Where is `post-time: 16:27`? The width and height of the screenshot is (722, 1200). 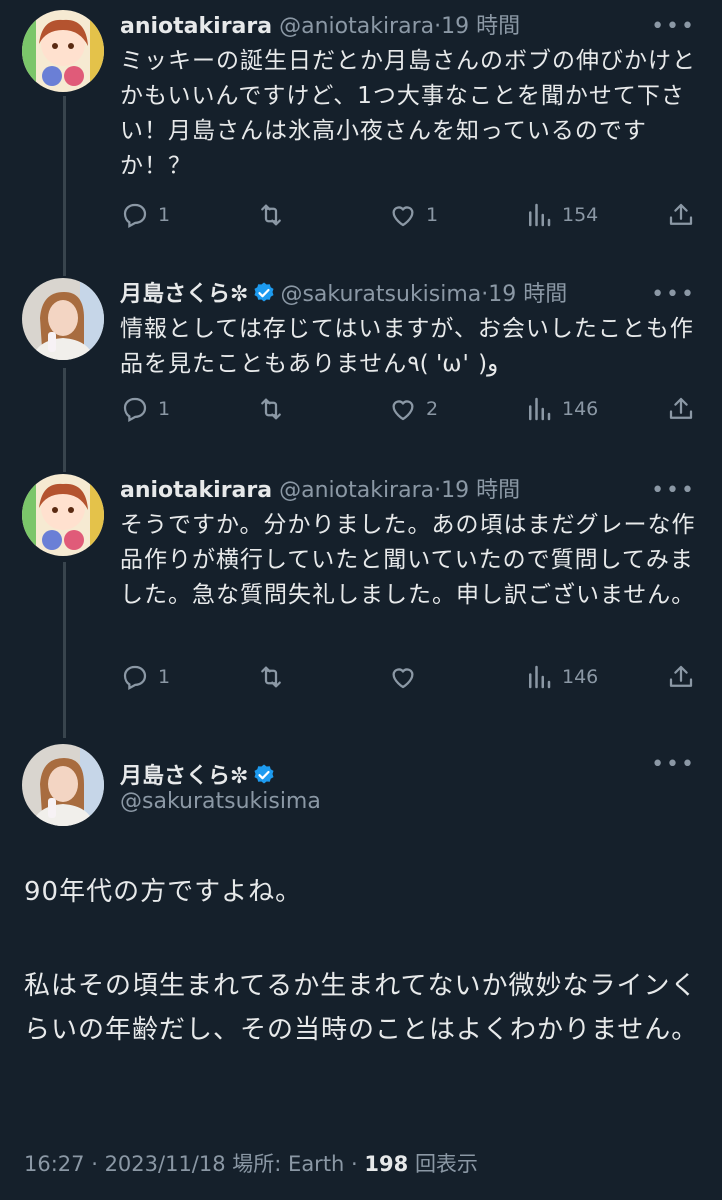 post-time: 16:27 is located at coordinates (54, 1164).